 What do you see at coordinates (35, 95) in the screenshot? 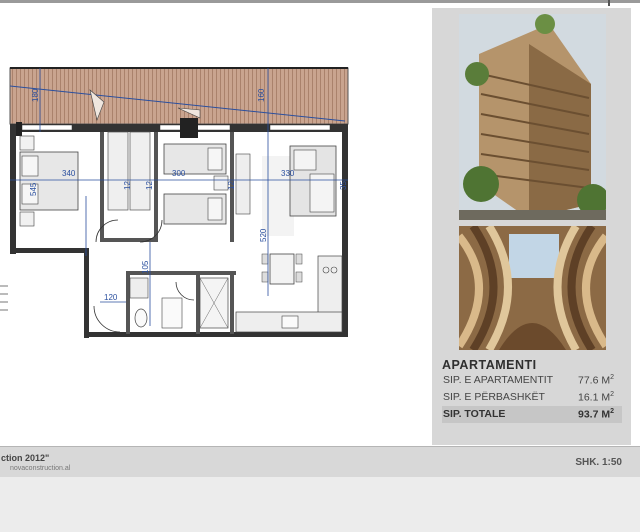
I see `dim-label: 180` at bounding box center [35, 95].